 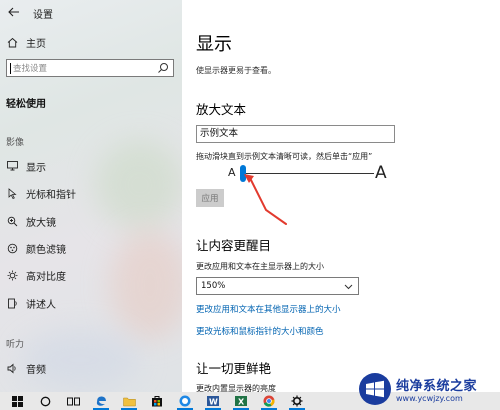 What do you see at coordinates (210, 198) in the screenshot?
I see `apply-button: 应用` at bounding box center [210, 198].